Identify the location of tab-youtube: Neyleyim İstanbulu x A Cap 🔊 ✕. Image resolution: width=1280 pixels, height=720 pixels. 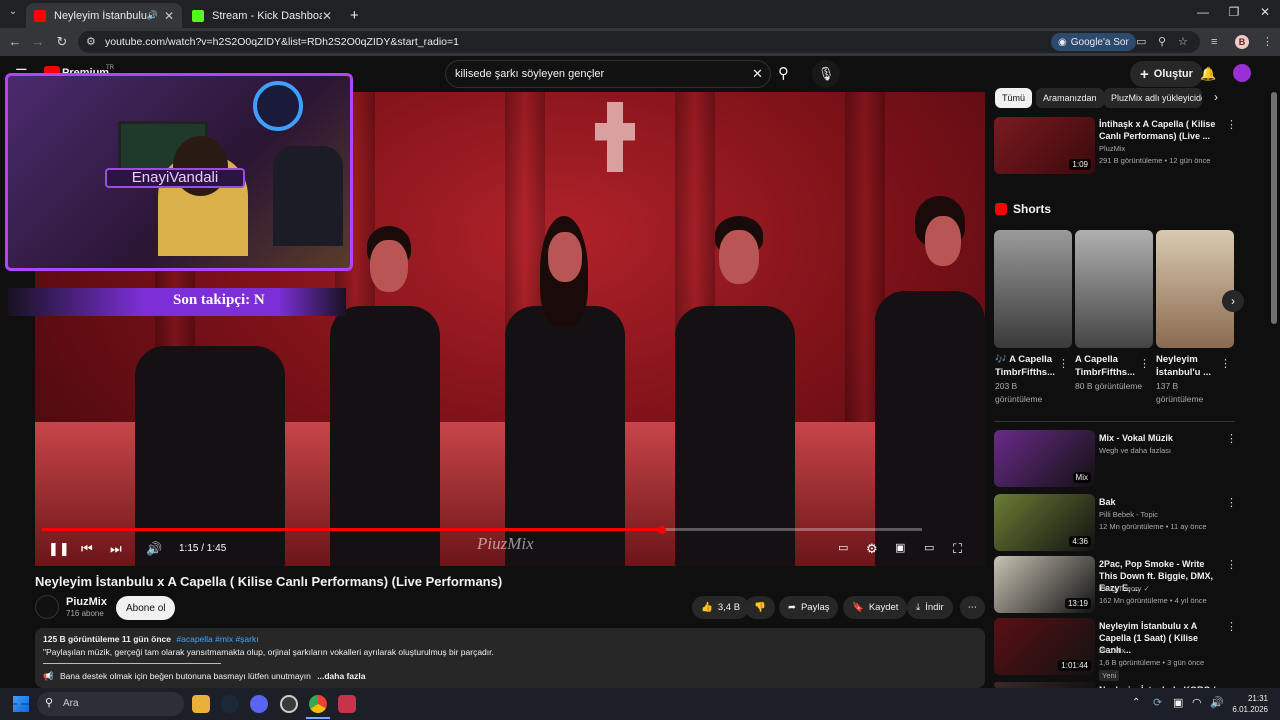
(104, 15).